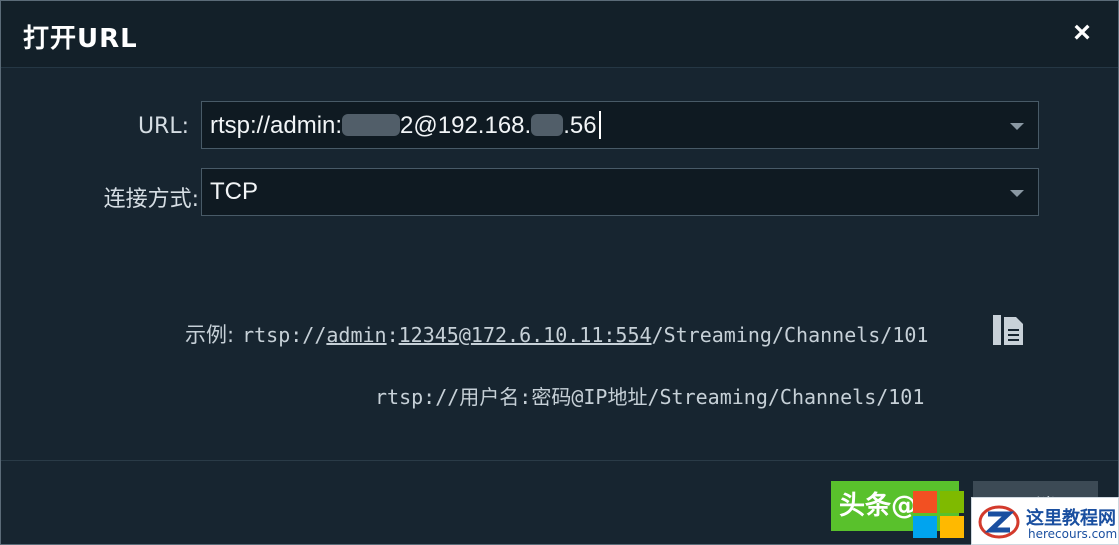  What do you see at coordinates (464, 335) in the screenshot?
I see `example-at: @` at bounding box center [464, 335].